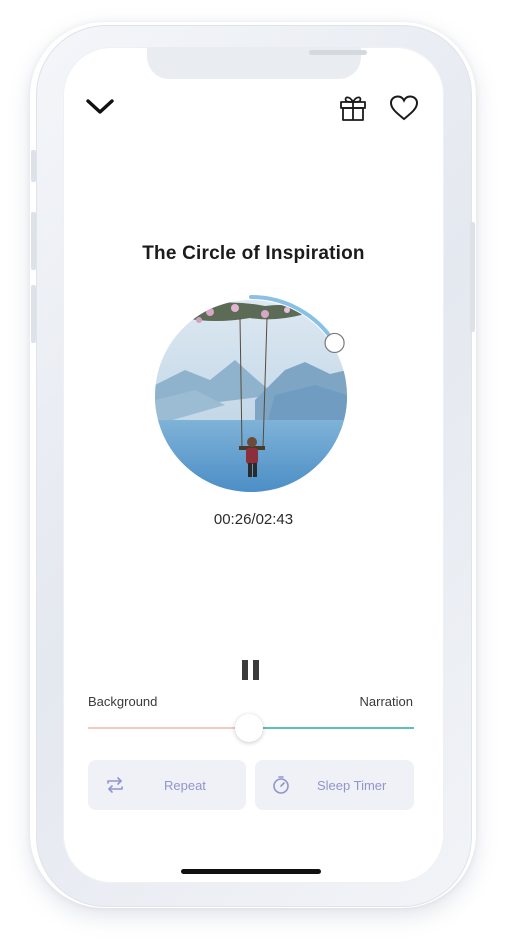  Describe the element at coordinates (338, 52) in the screenshot. I see `speaker` at that location.